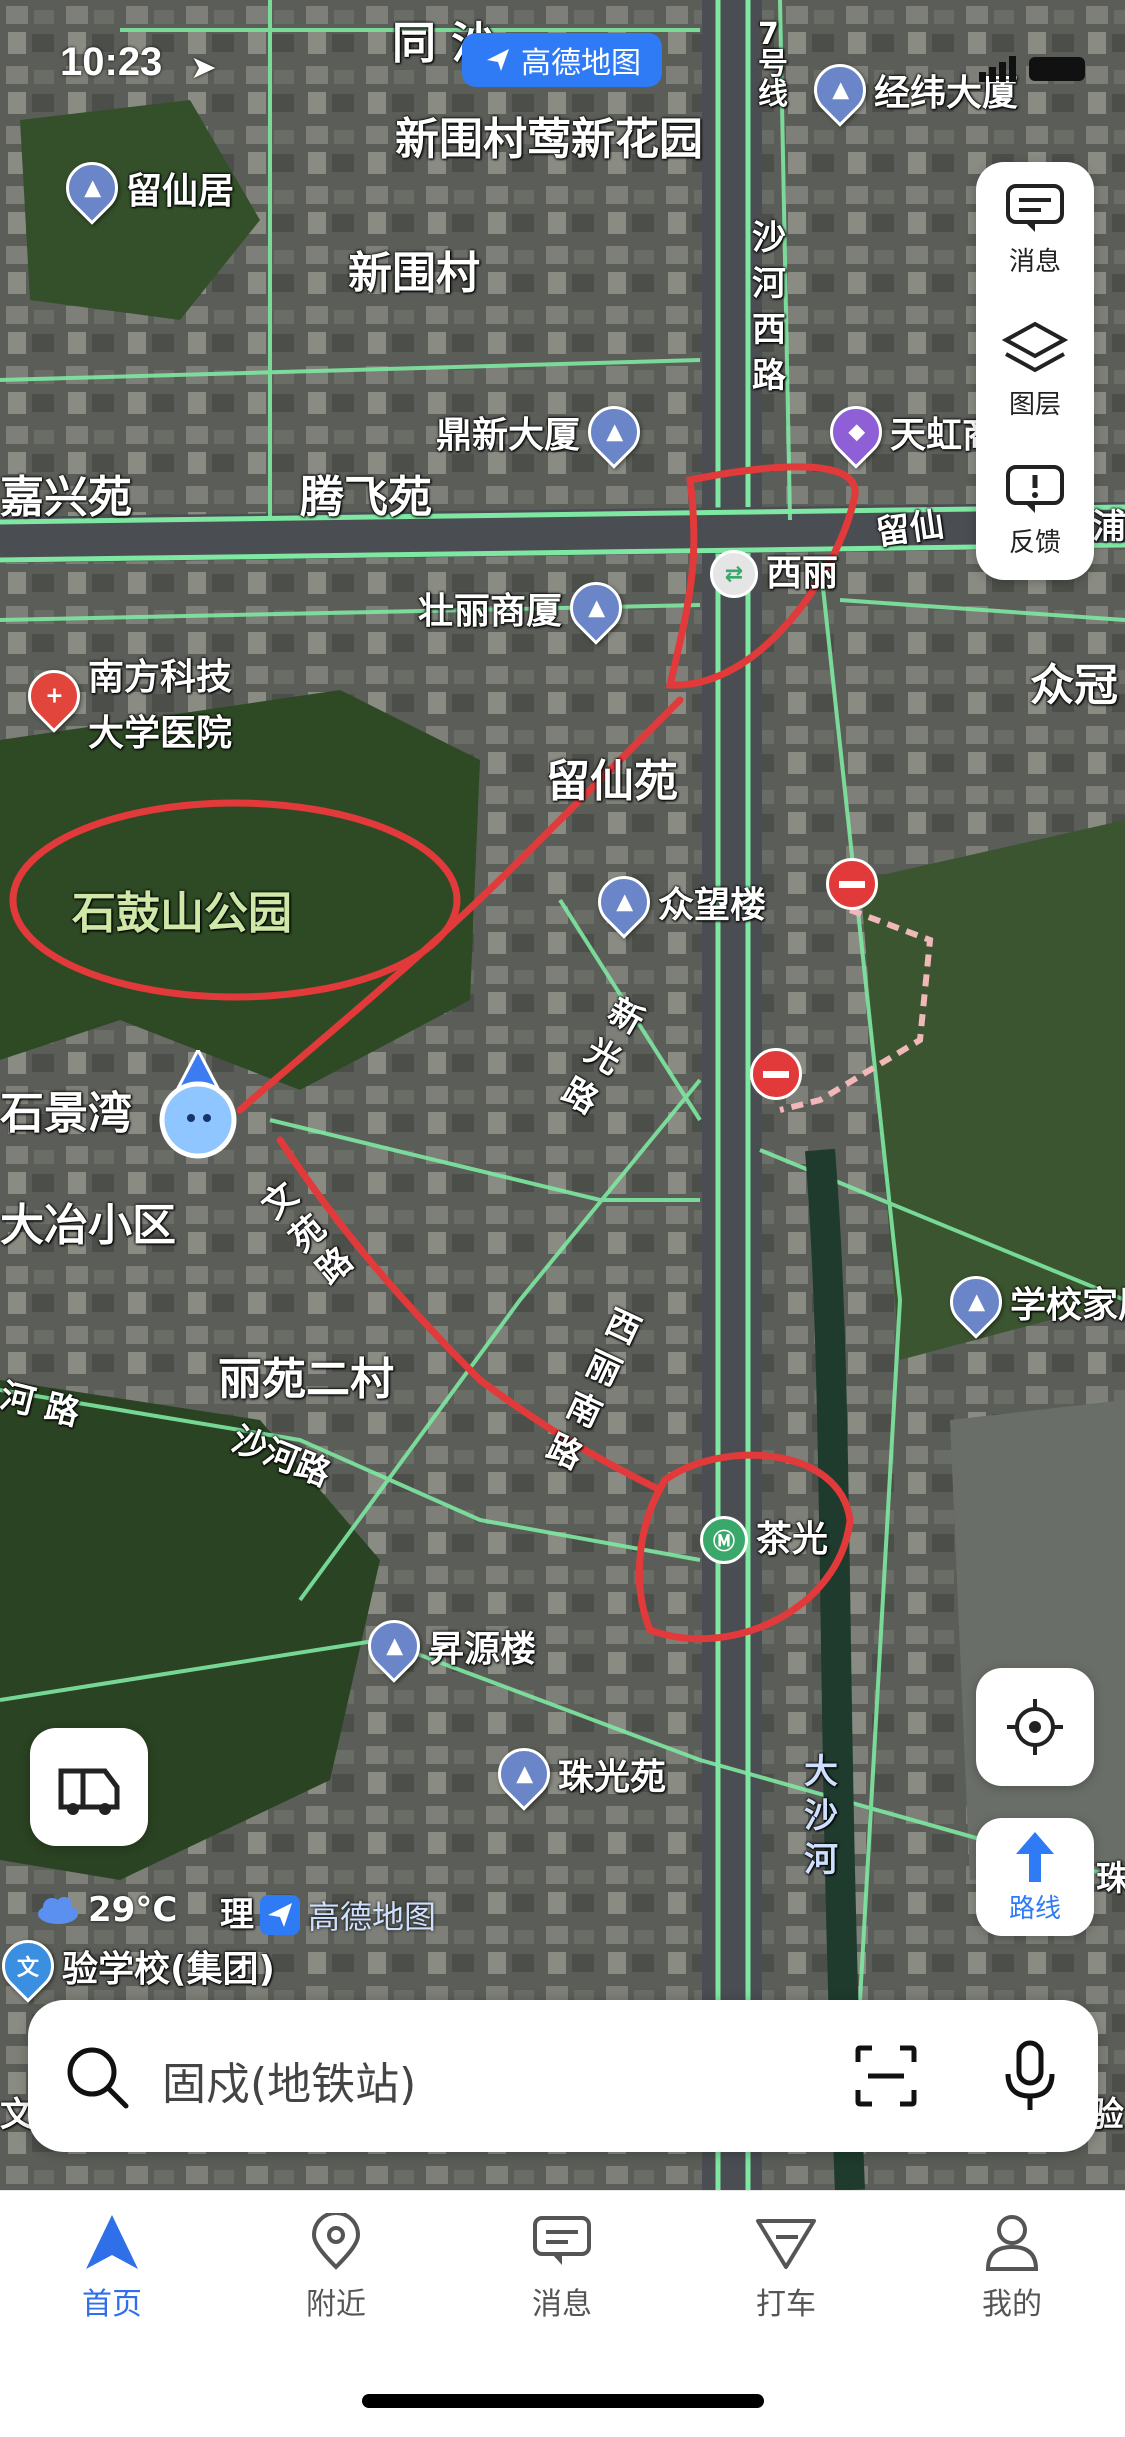  What do you see at coordinates (66, 1113) in the screenshot?
I see `area-label: 石景湾` at bounding box center [66, 1113].